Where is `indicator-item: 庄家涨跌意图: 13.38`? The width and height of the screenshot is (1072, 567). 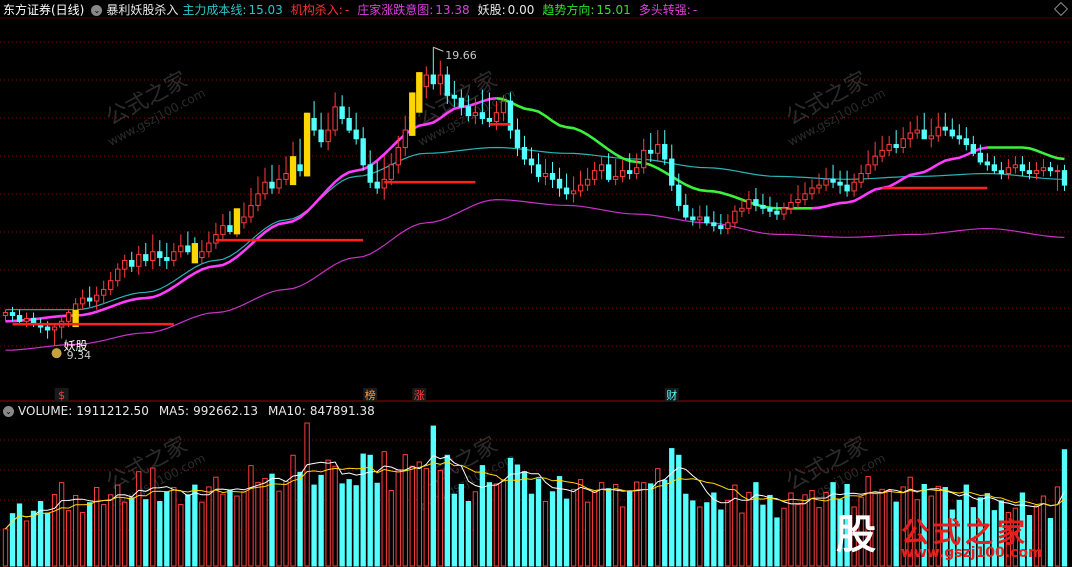 indicator-item: 庄家涨跌意图: 13.38 is located at coordinates (413, 10).